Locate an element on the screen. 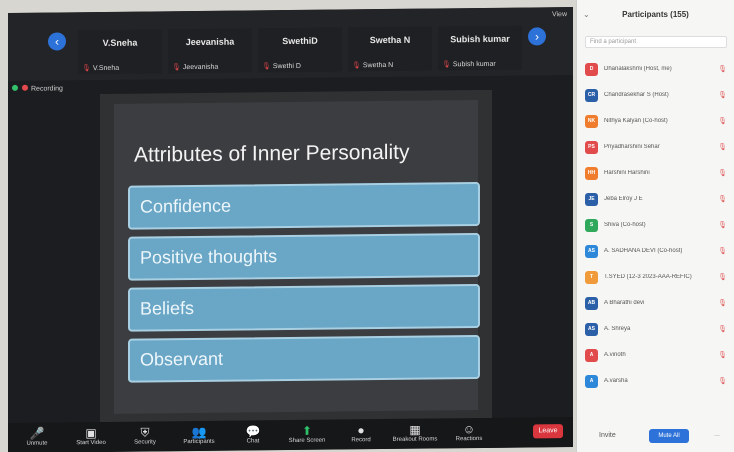  avatar: S is located at coordinates (591, 225).